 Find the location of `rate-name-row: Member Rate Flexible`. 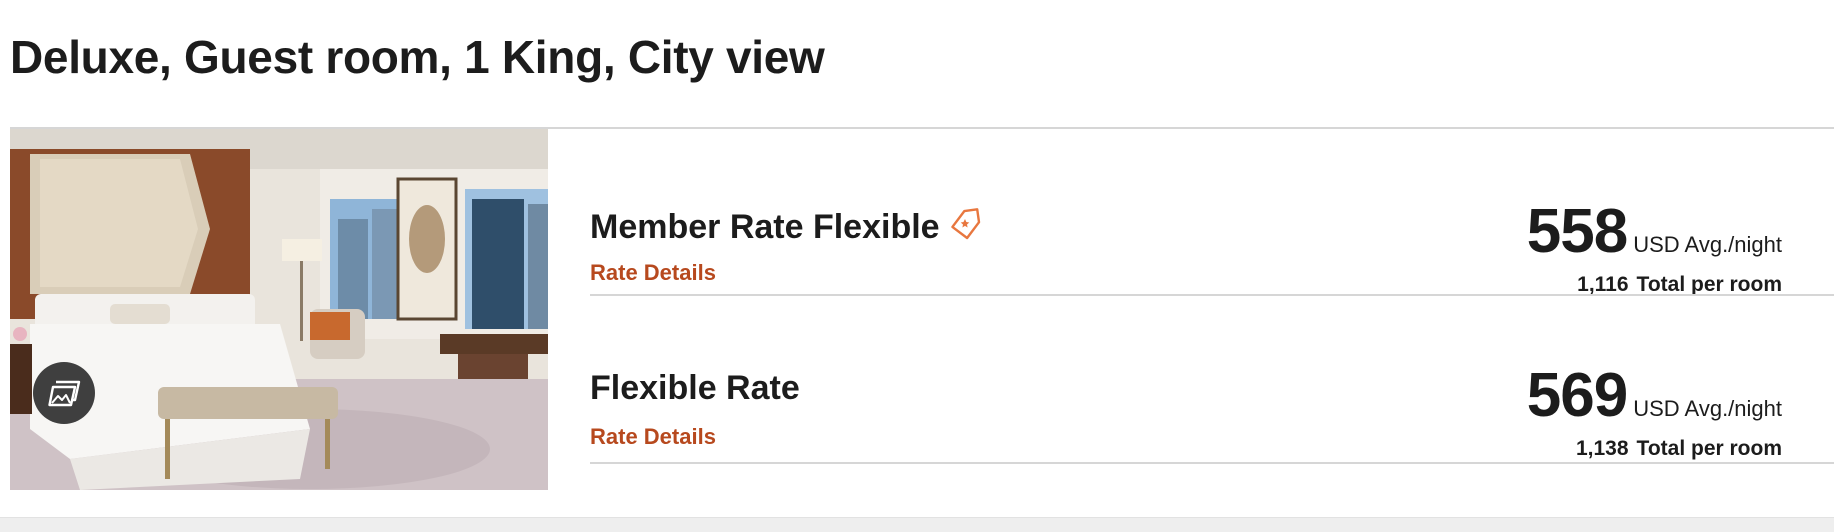

rate-name-row: Member Rate Flexible is located at coordinates (787, 227).